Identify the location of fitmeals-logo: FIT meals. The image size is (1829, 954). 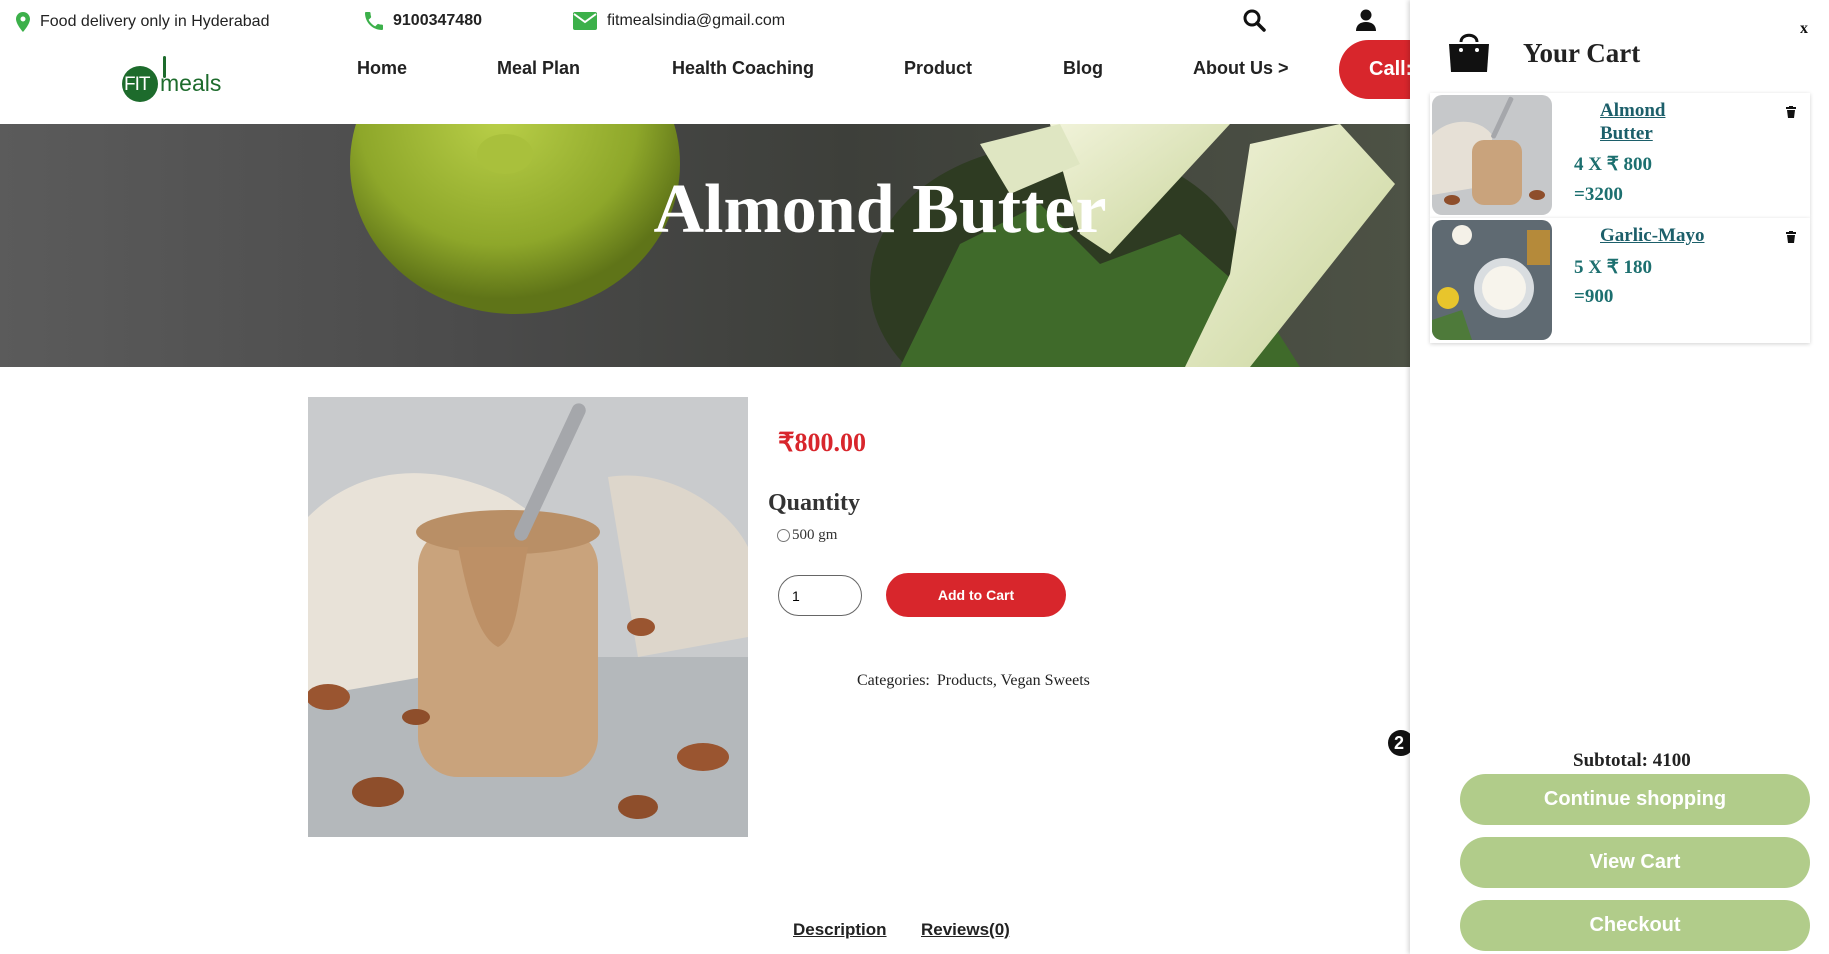
(172, 79).